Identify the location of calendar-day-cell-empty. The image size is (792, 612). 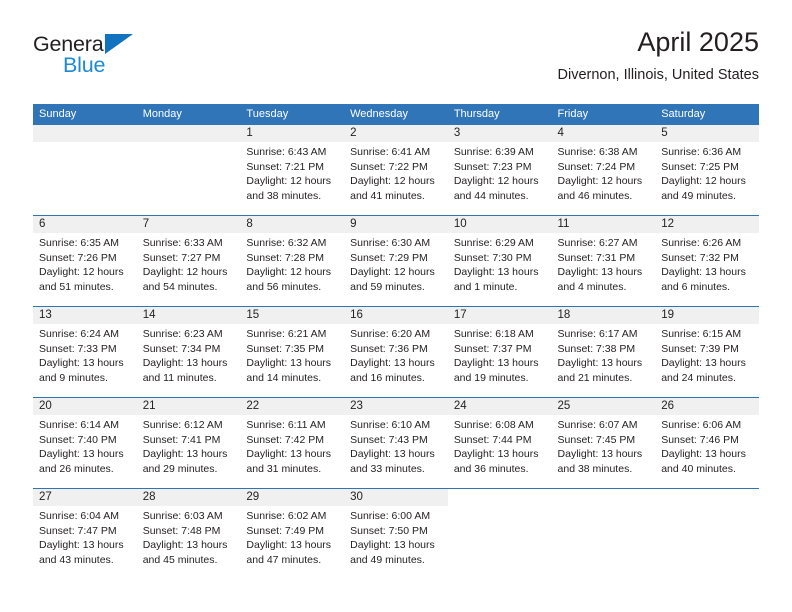
(707, 534).